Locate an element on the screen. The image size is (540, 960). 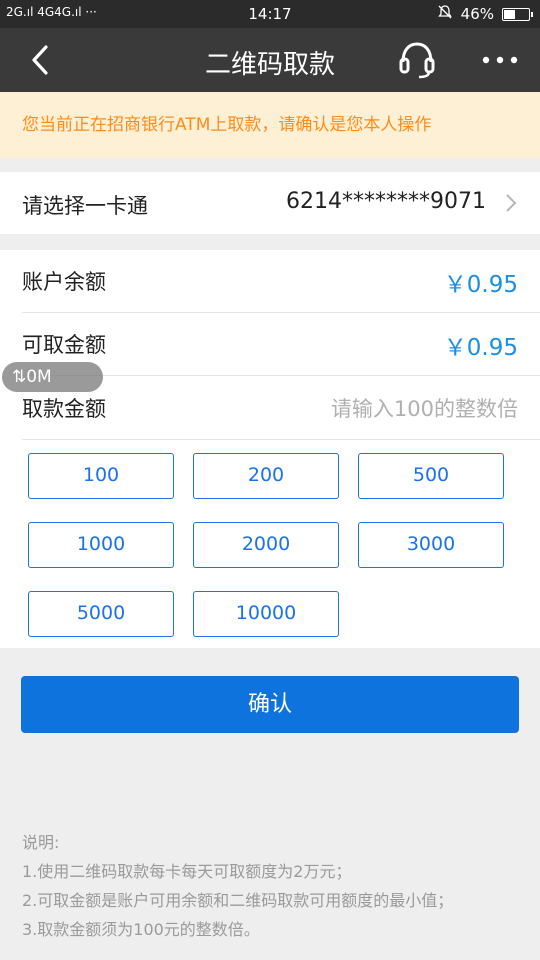
mute-bell-icon is located at coordinates (445, 14).